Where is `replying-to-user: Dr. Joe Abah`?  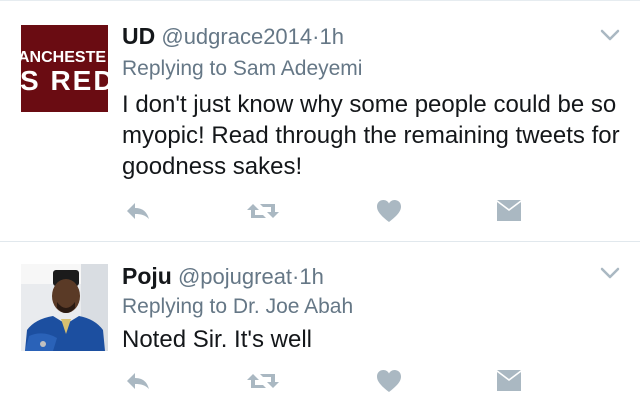
replying-to-user: Dr. Joe Abah is located at coordinates (293, 306).